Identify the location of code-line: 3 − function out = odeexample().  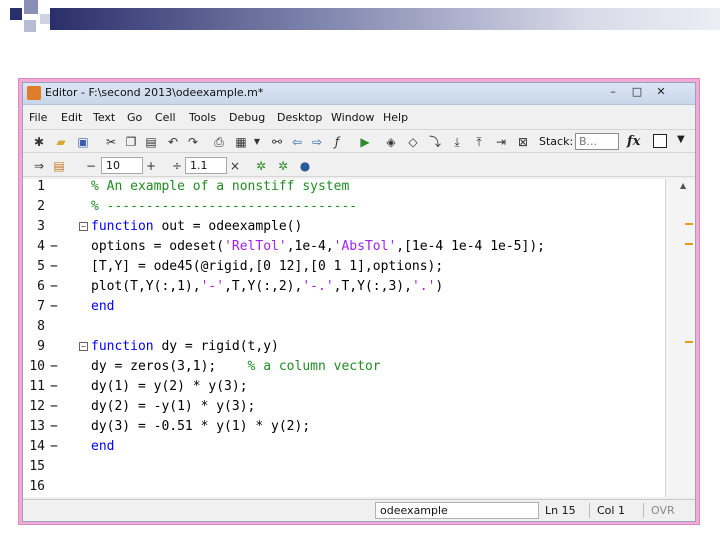
(343, 227).